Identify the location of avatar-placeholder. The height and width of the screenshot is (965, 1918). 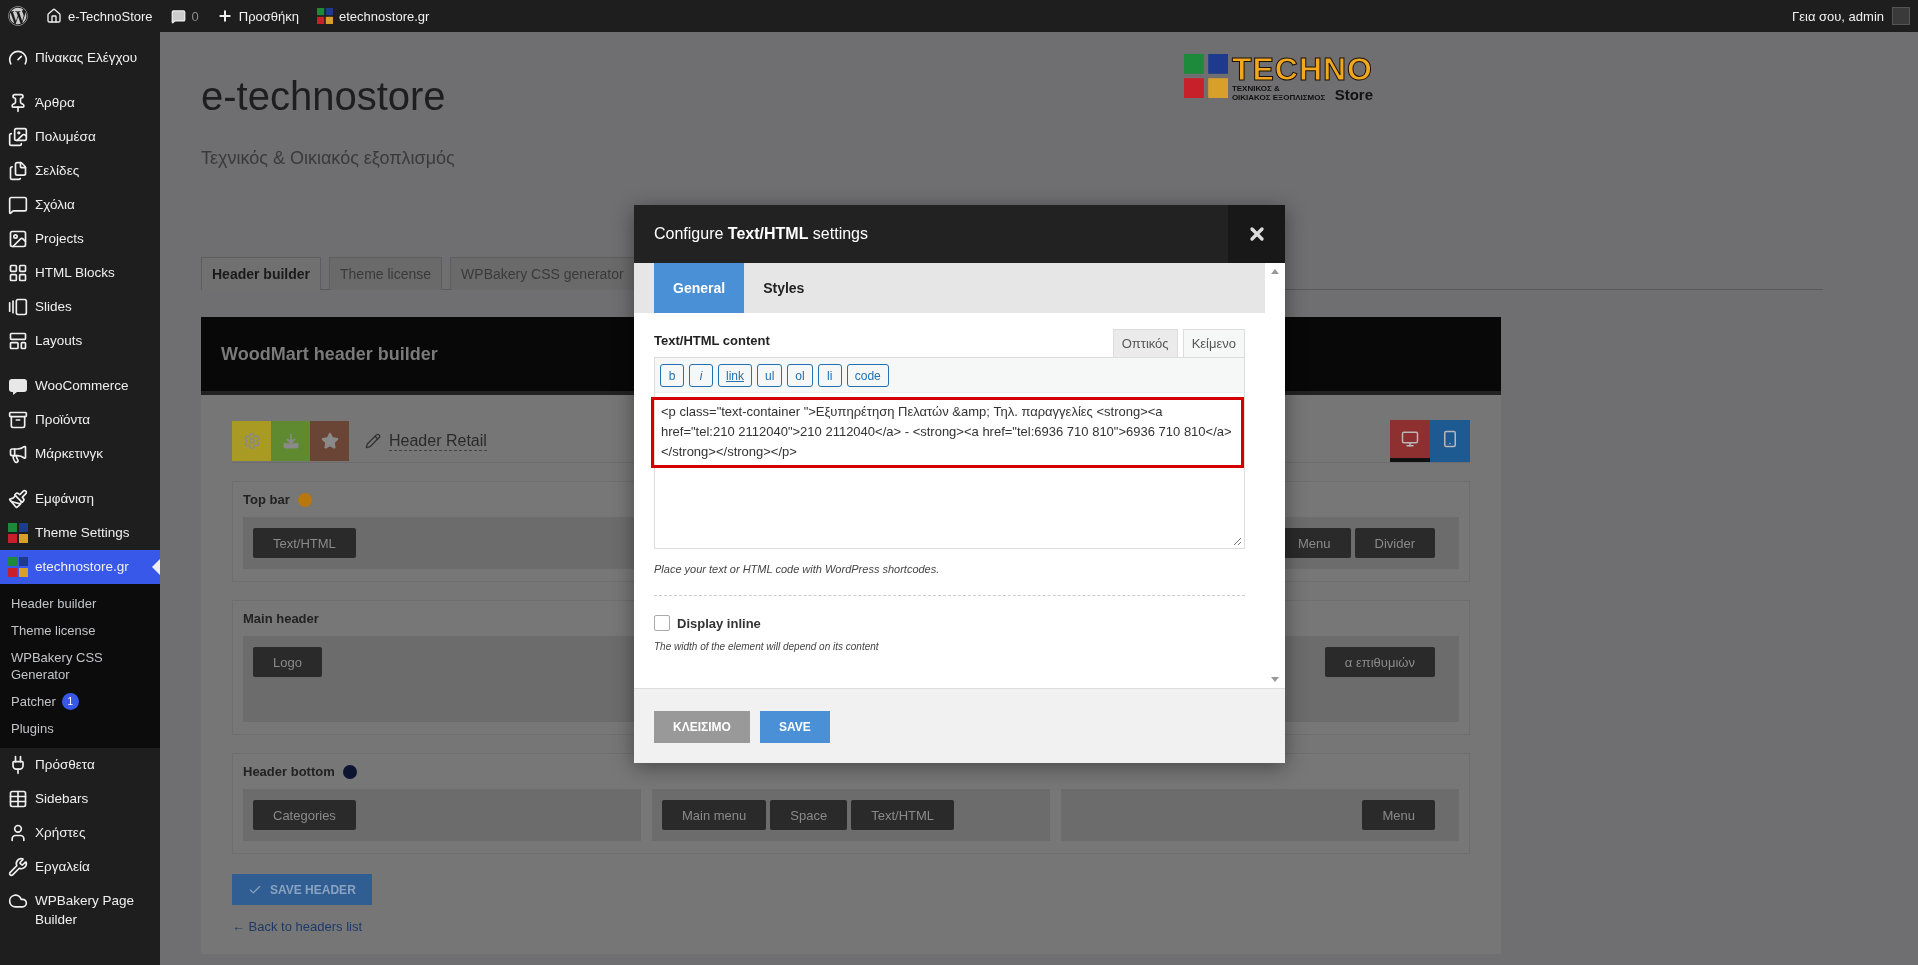
(1901, 16).